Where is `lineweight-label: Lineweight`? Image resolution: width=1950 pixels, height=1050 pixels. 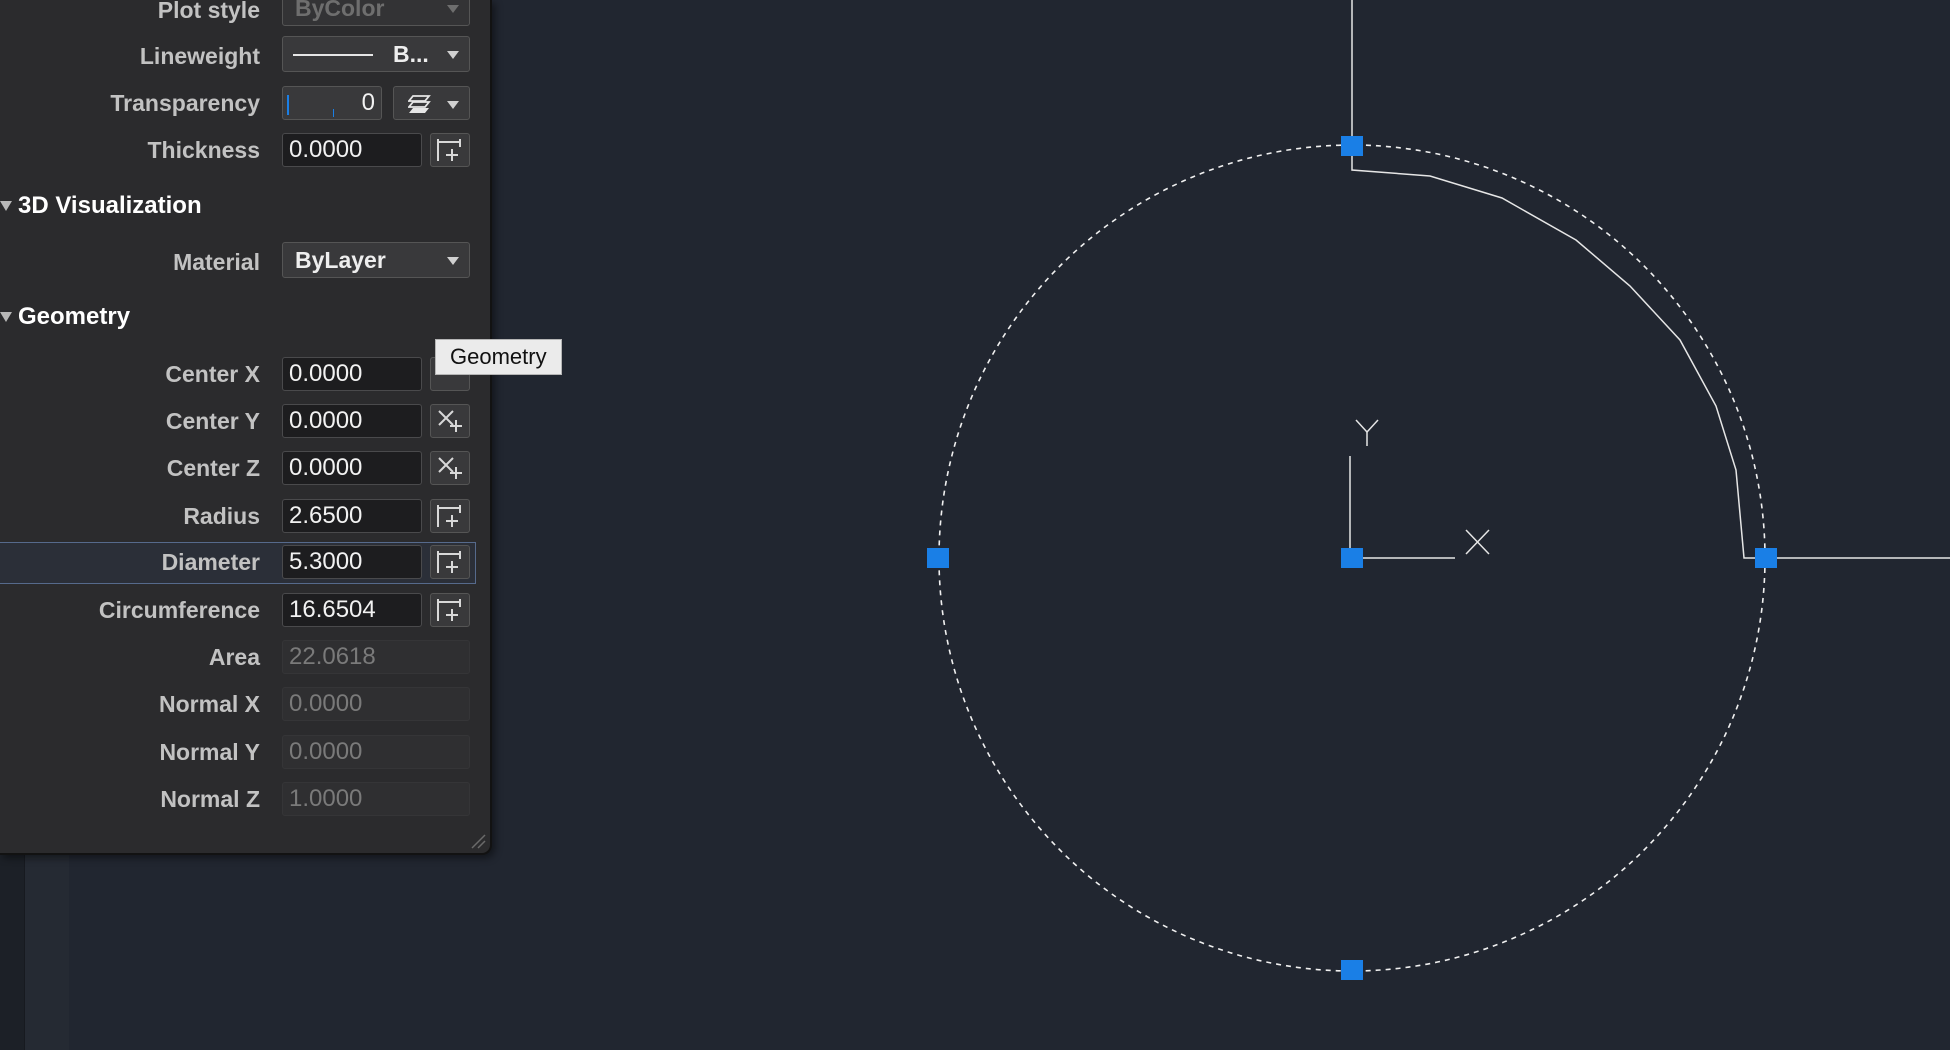 lineweight-label: Lineweight is located at coordinates (199, 56).